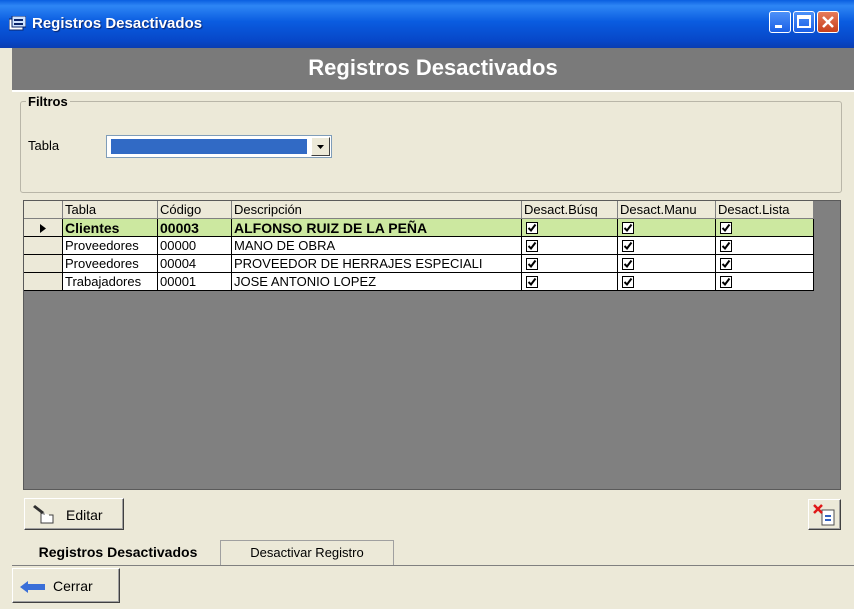 The image size is (854, 609). I want to click on maximize-icon, so click(804, 21).